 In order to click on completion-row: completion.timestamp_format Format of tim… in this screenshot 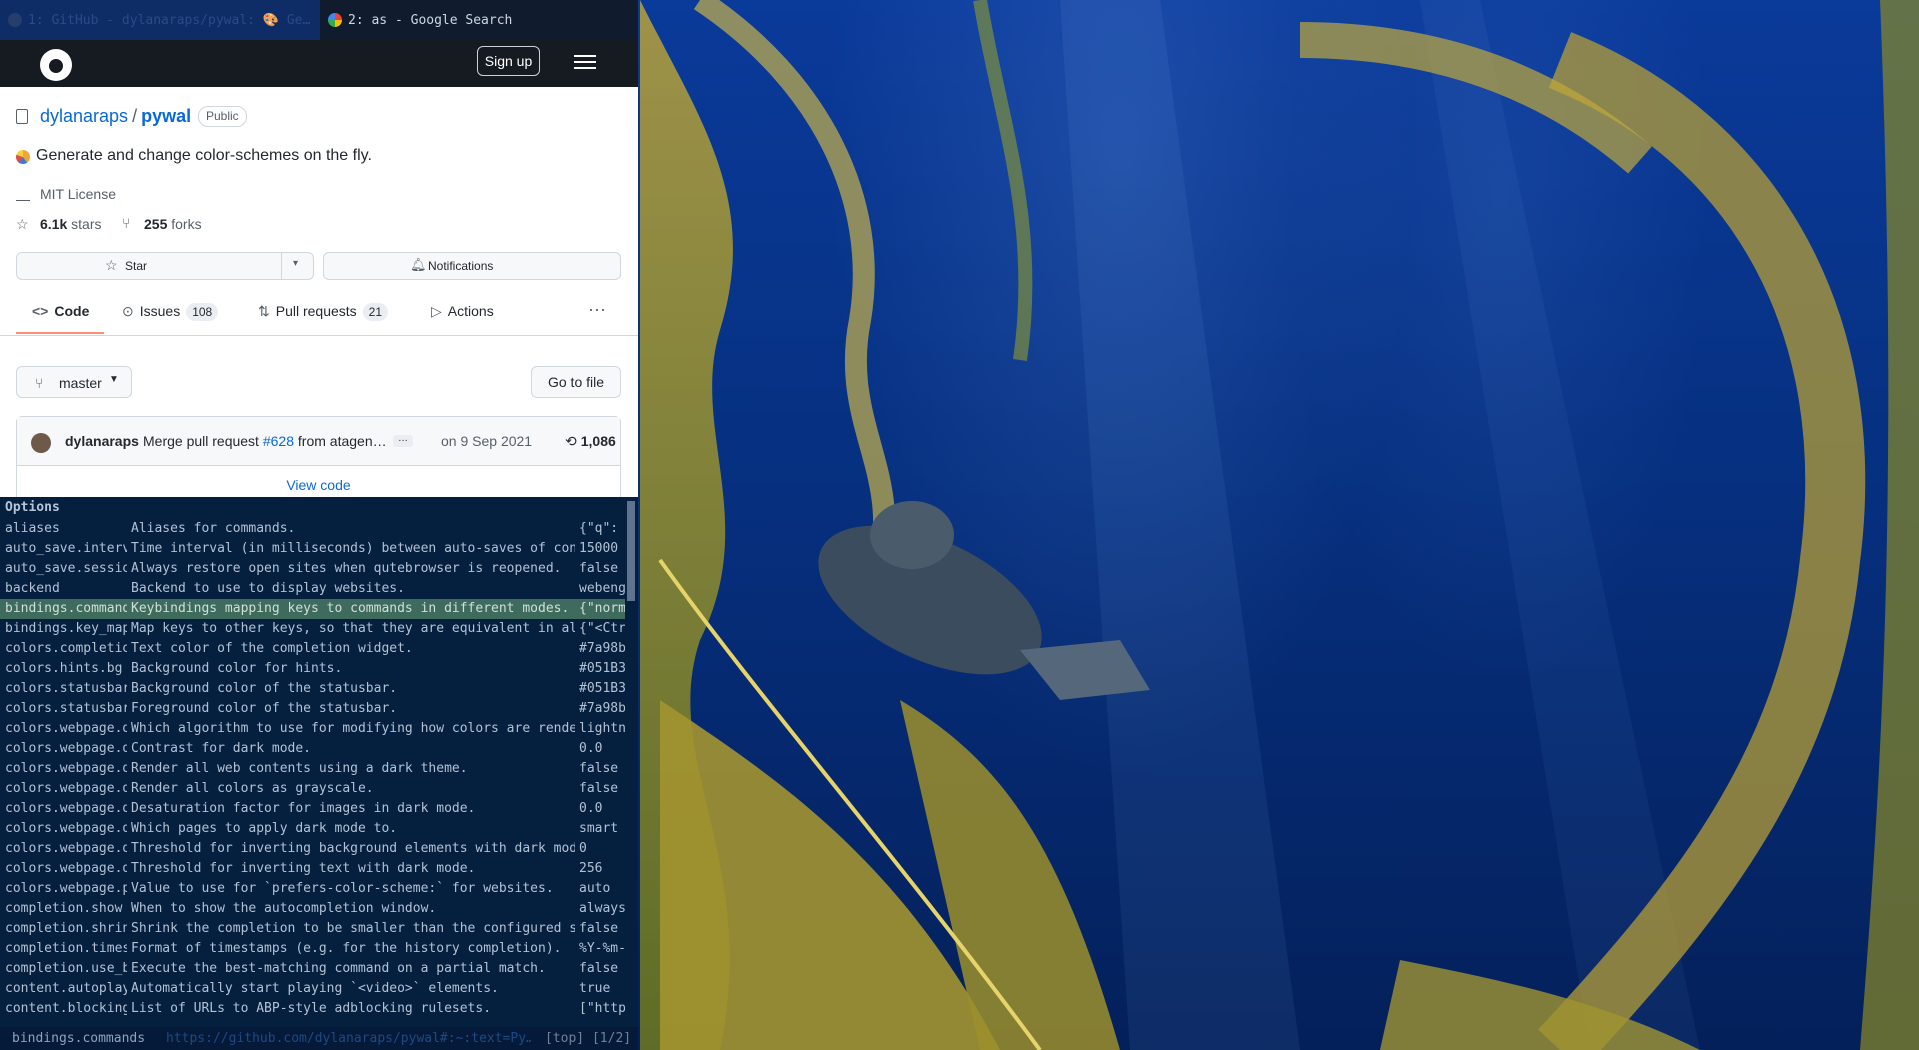, I will do `click(312, 949)`.